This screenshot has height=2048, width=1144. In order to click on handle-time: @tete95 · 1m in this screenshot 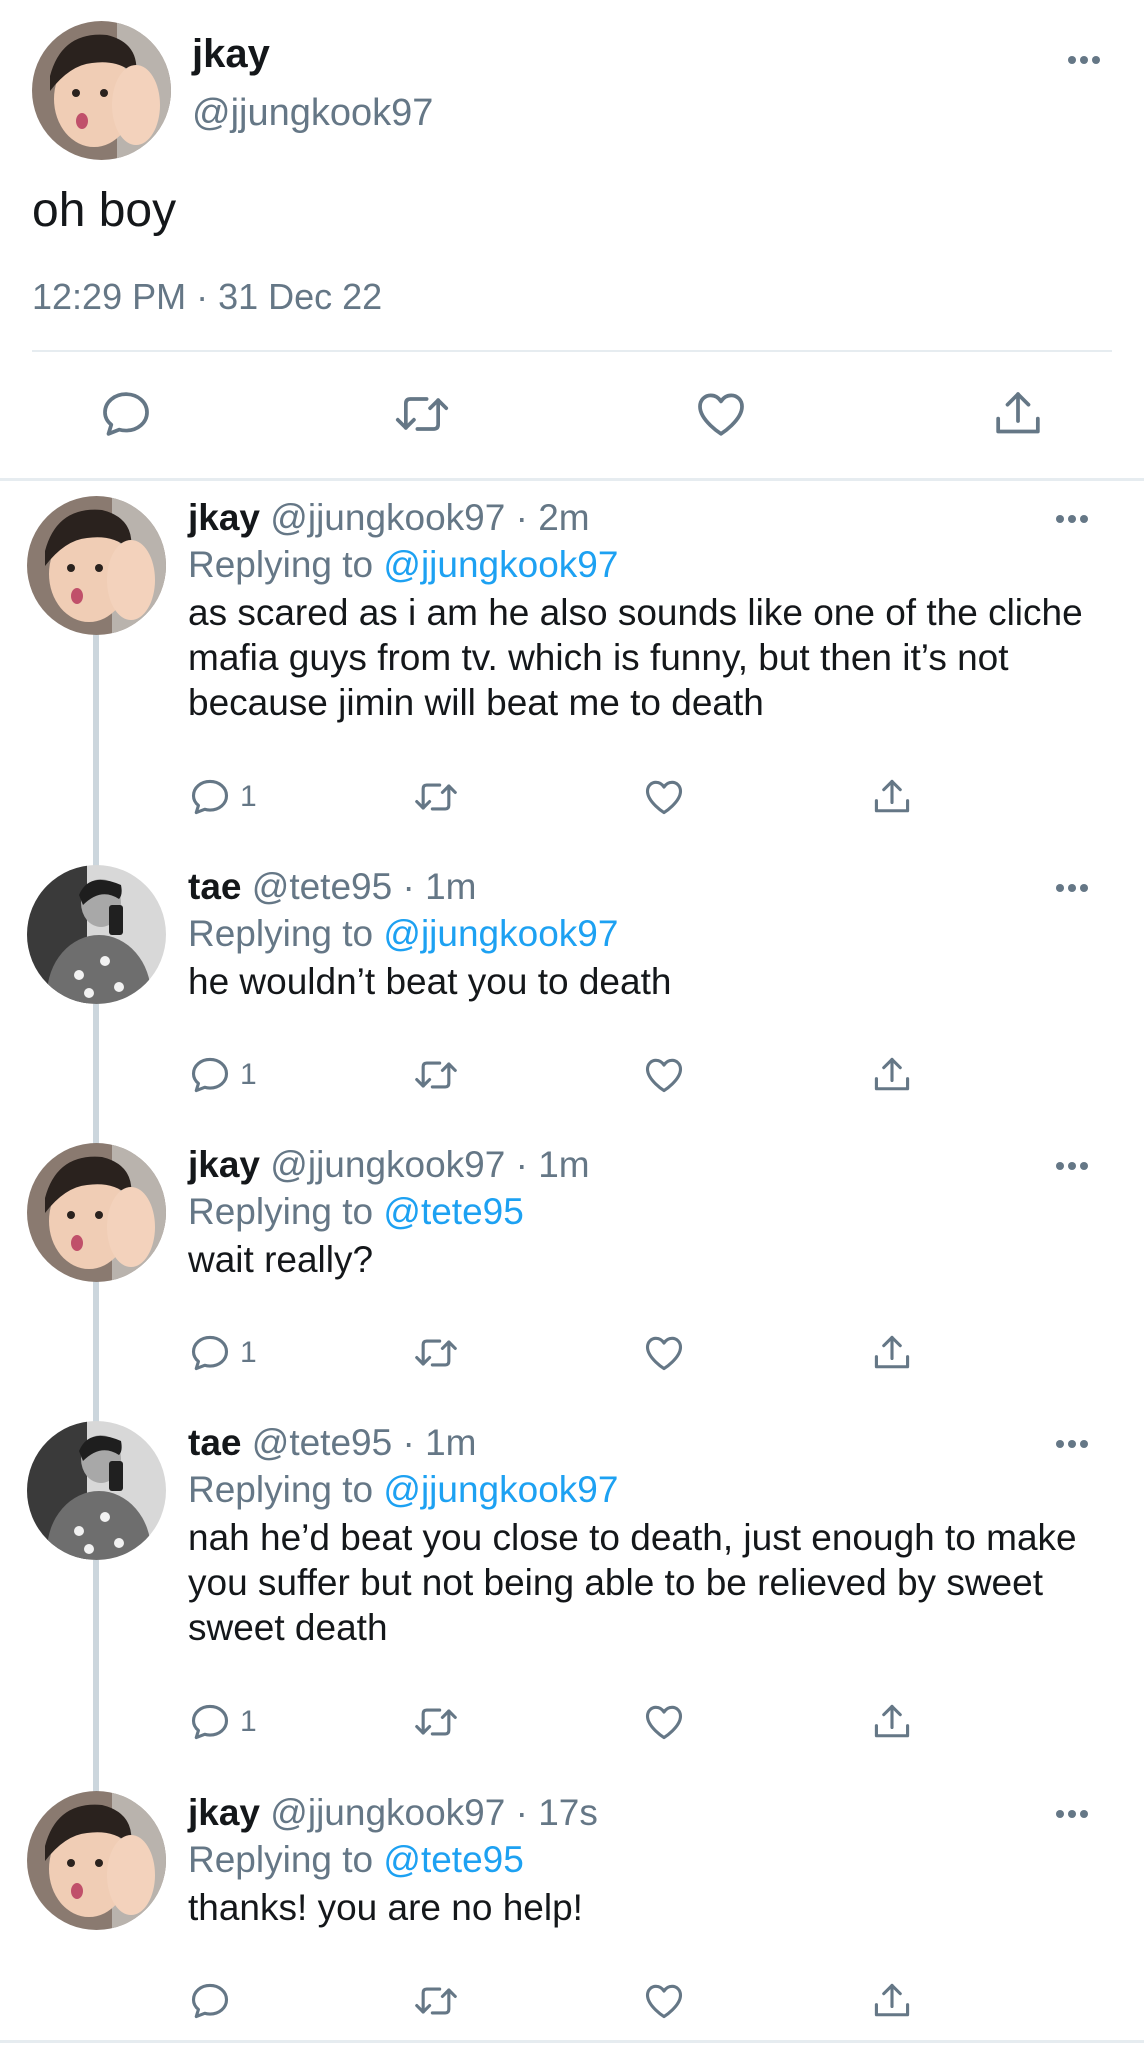, I will do `click(364, 886)`.